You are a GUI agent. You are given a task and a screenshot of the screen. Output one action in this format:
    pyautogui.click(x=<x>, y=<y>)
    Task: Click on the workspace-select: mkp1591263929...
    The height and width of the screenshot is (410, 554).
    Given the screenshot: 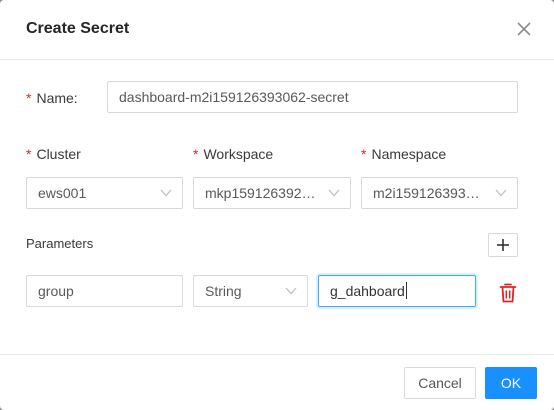 What is the action you would take?
    pyautogui.click(x=272, y=193)
    